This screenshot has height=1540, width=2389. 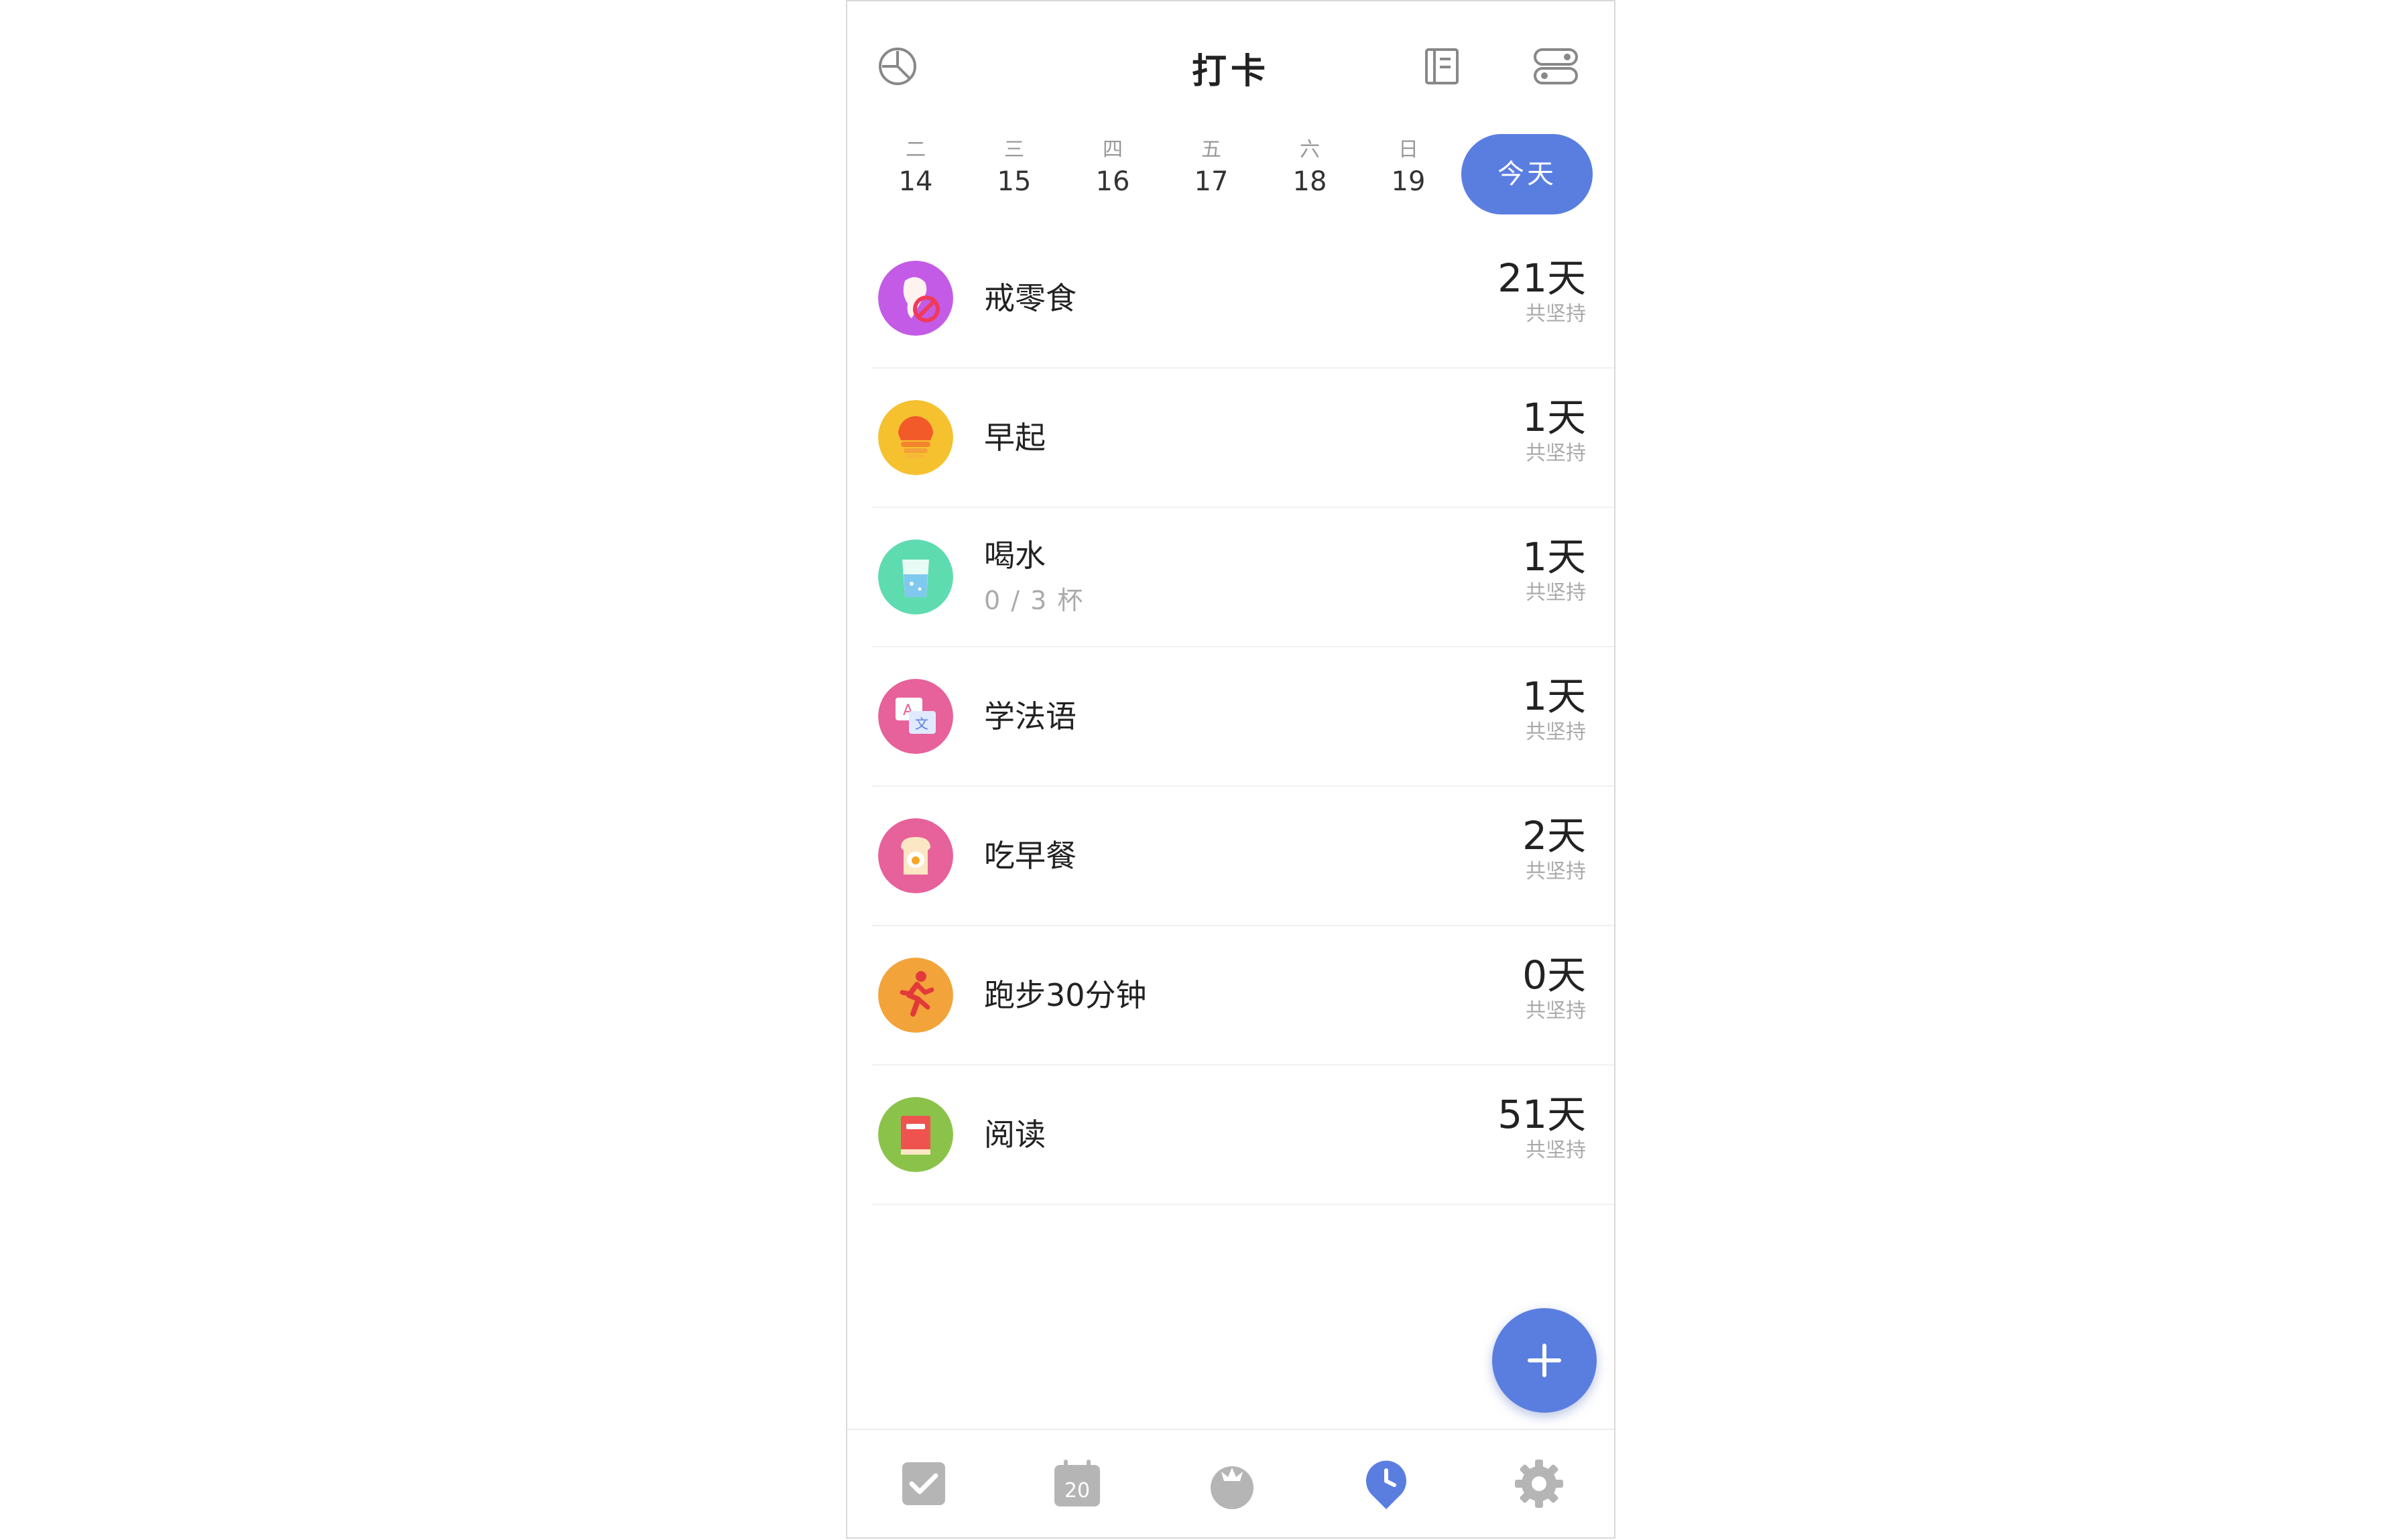 I want to click on weekday-label: 二, so click(x=916, y=150).